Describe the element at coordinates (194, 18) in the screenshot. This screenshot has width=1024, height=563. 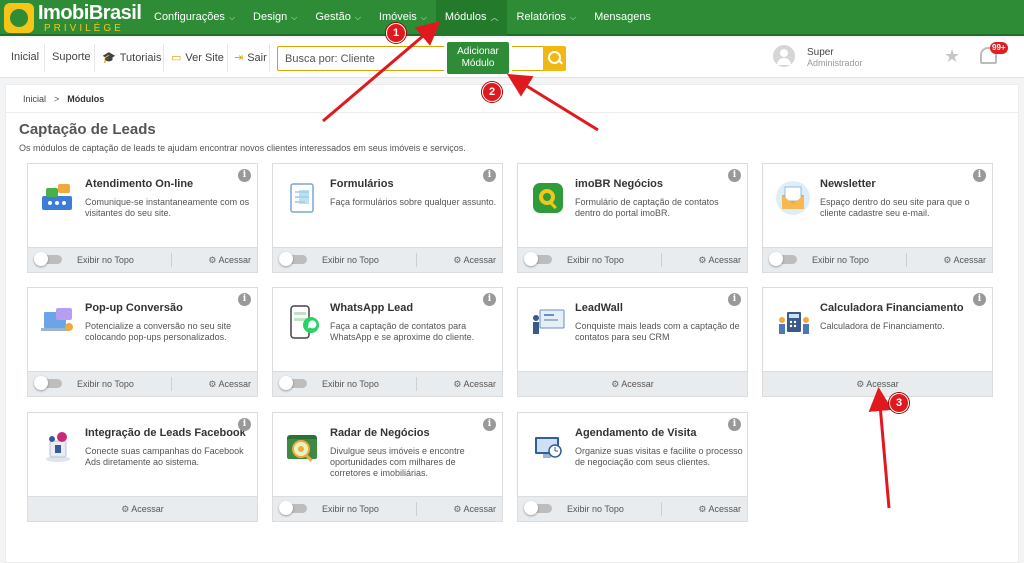
I see `menu-configuracoes: Configurações ⌵` at that location.